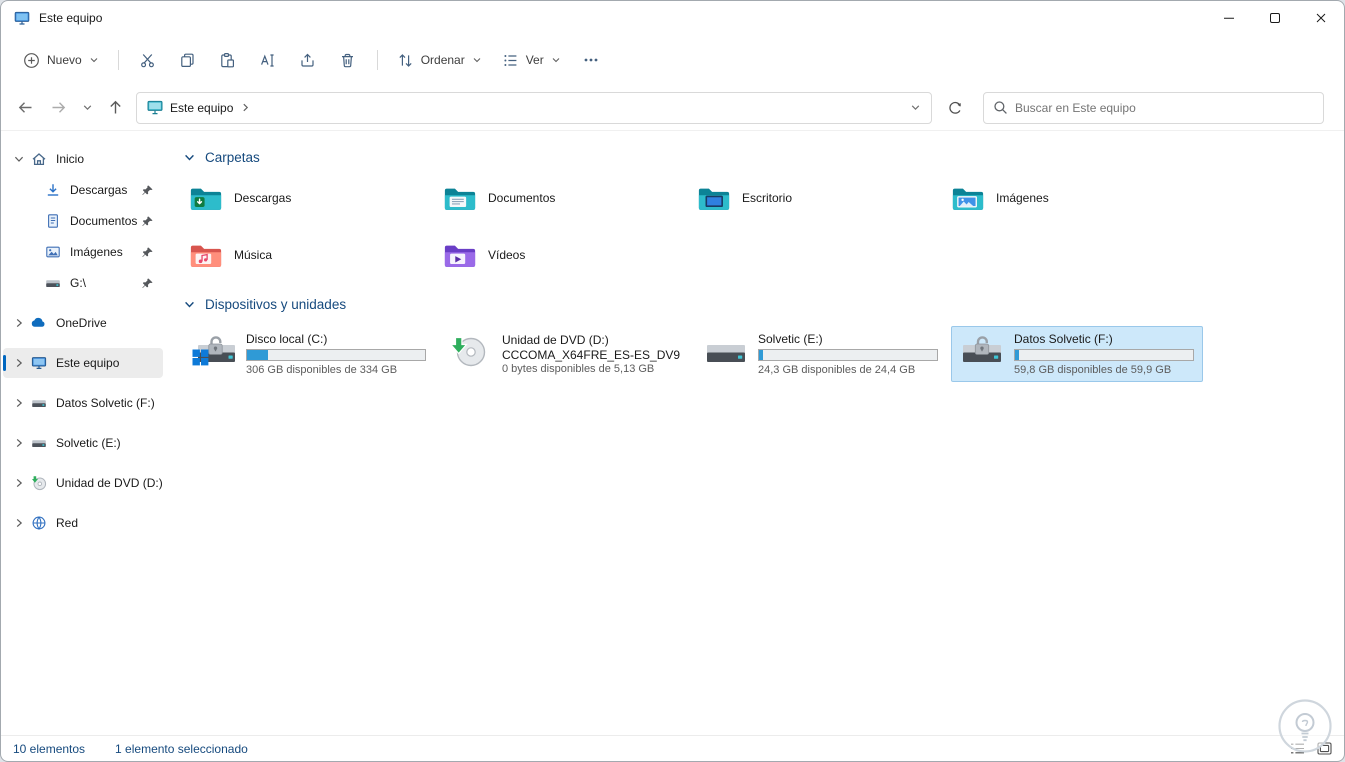  What do you see at coordinates (672, 748) in the screenshot?
I see `status-bar: 10 elementos 1 elemento seleccionado` at bounding box center [672, 748].